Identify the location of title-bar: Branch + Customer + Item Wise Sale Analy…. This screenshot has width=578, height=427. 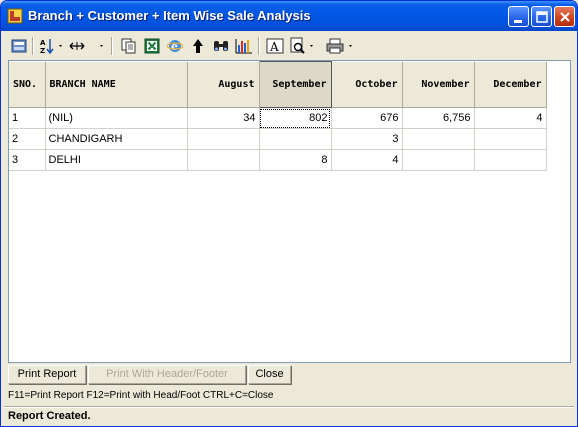
(289, 16).